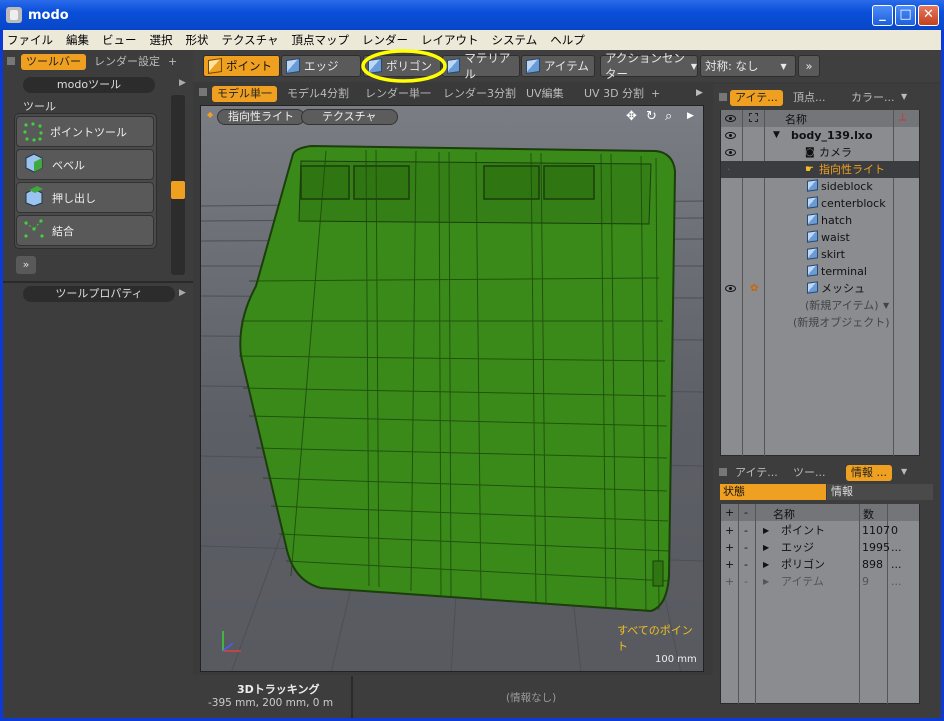  I want to click on symmetry-dropdown: 対称: なし ▼, so click(748, 66).